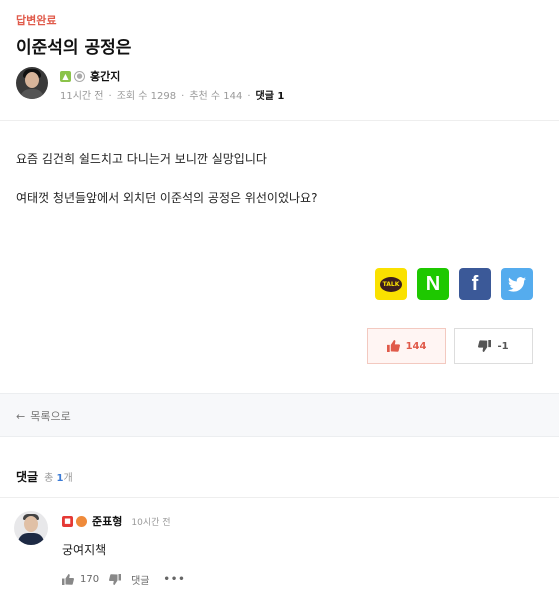  What do you see at coordinates (74, 48) in the screenshot?
I see `post-title: 이준석의 공정은` at bounding box center [74, 48].